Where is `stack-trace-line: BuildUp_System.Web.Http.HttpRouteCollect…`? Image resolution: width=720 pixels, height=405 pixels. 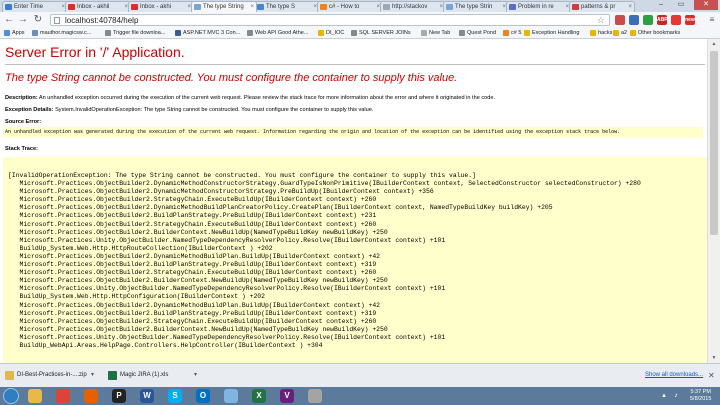 stack-trace-line: BuildUp_System.Web.Http.HttpRouteCollect… is located at coordinates (140, 248).